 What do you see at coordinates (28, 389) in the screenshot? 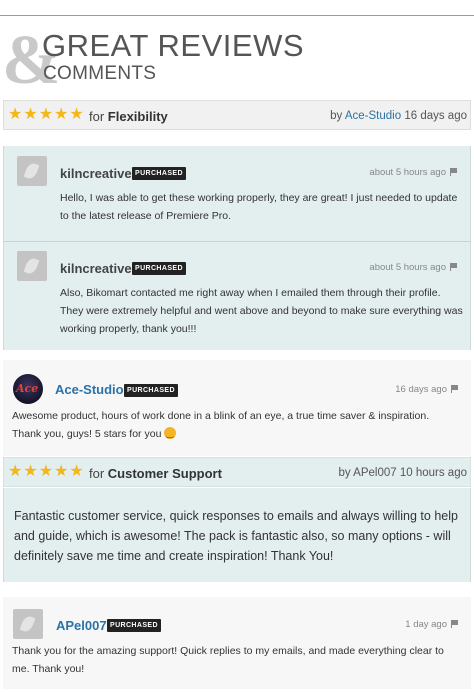
I see `ace-studio-logo: Ace` at bounding box center [28, 389].